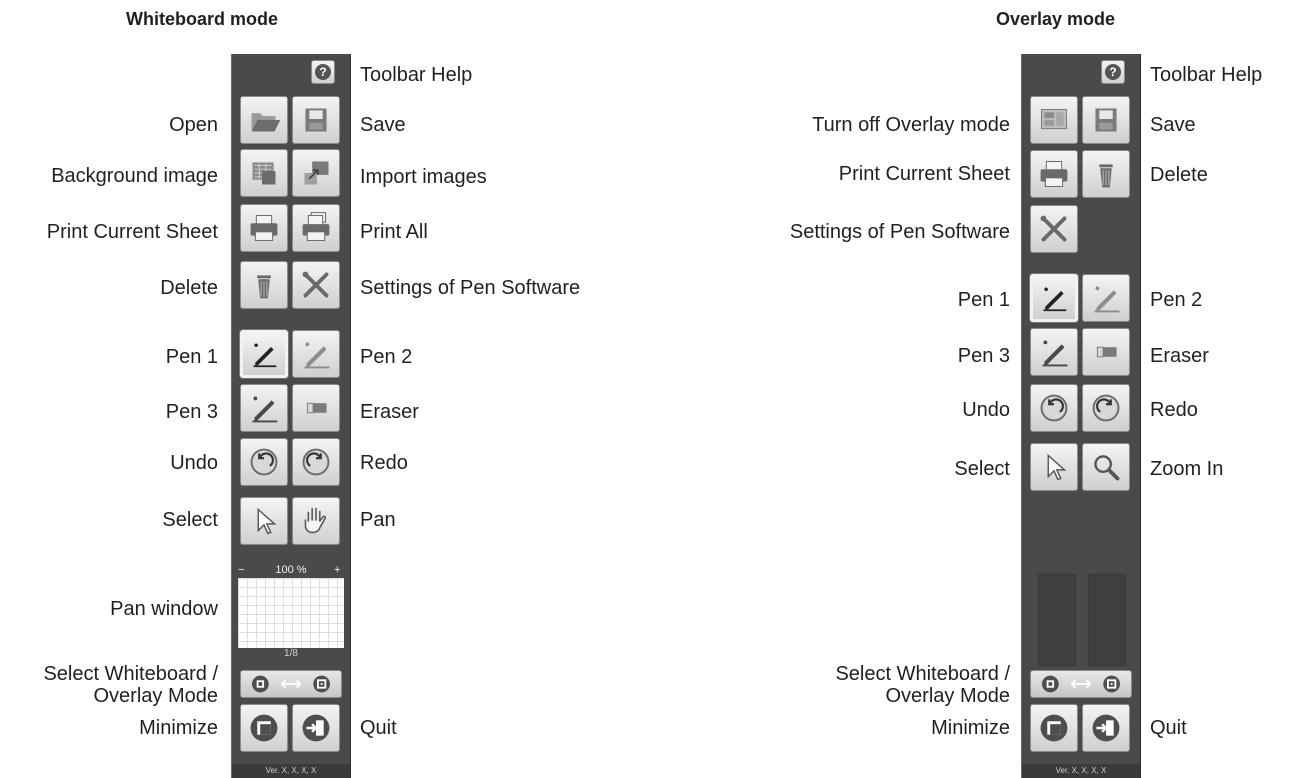  Describe the element at coordinates (911, 125) in the screenshot. I see `label-turn-off-overlay: Turn off Overlay mode` at that location.